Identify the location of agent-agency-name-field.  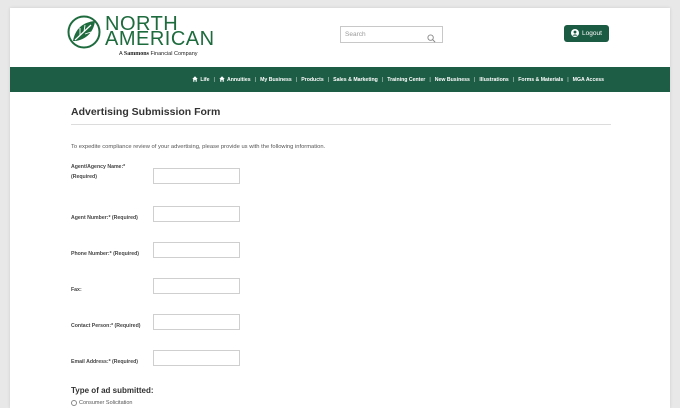
(196, 176).